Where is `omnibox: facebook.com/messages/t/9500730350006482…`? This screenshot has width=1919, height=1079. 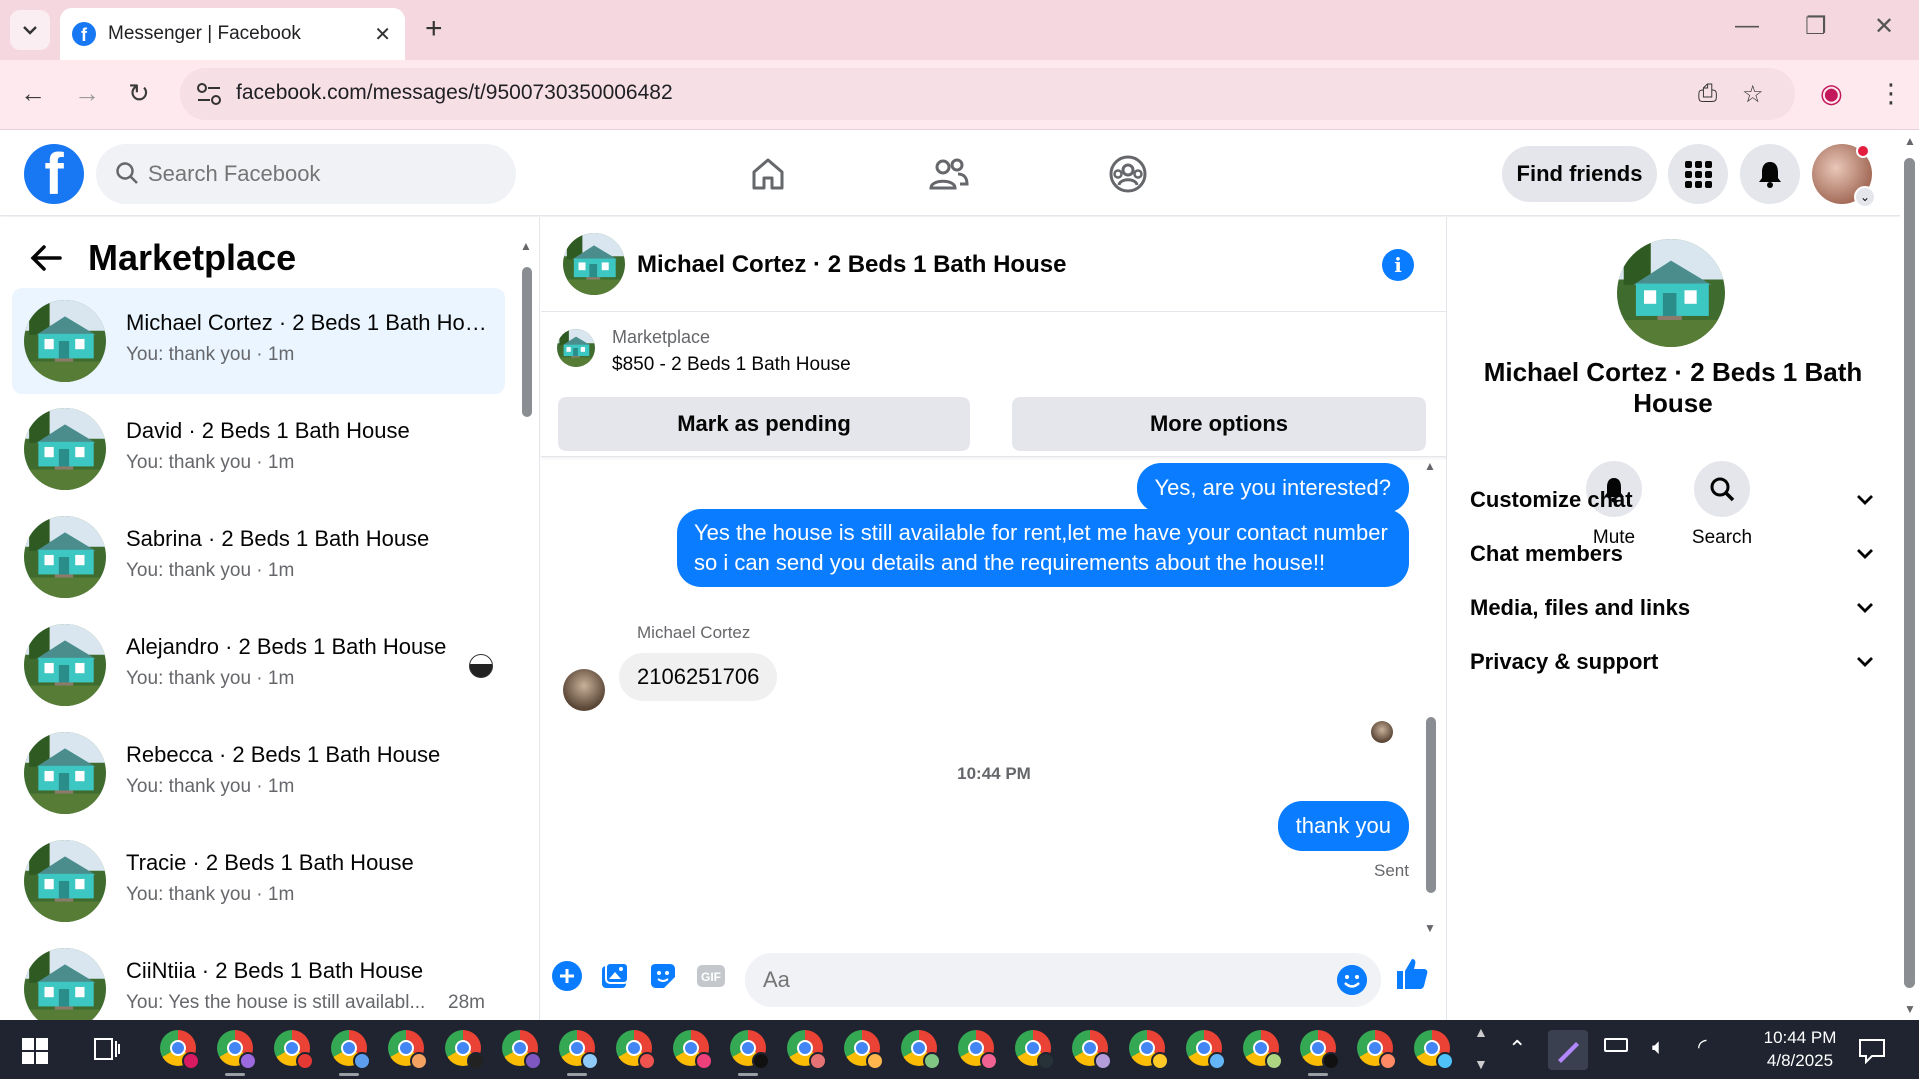 omnibox: facebook.com/messages/t/9500730350006482… is located at coordinates (987, 94).